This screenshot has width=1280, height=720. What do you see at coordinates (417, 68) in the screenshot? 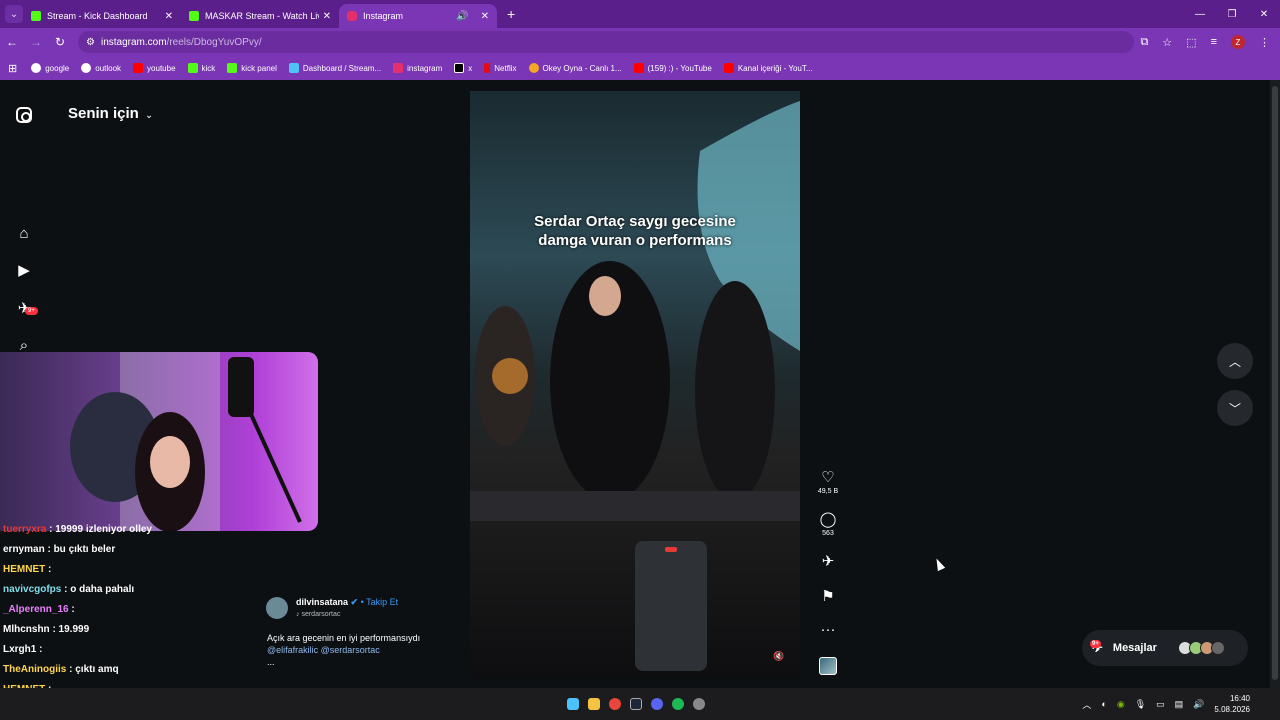
I see `bookmark-instagram: instagram` at bounding box center [417, 68].